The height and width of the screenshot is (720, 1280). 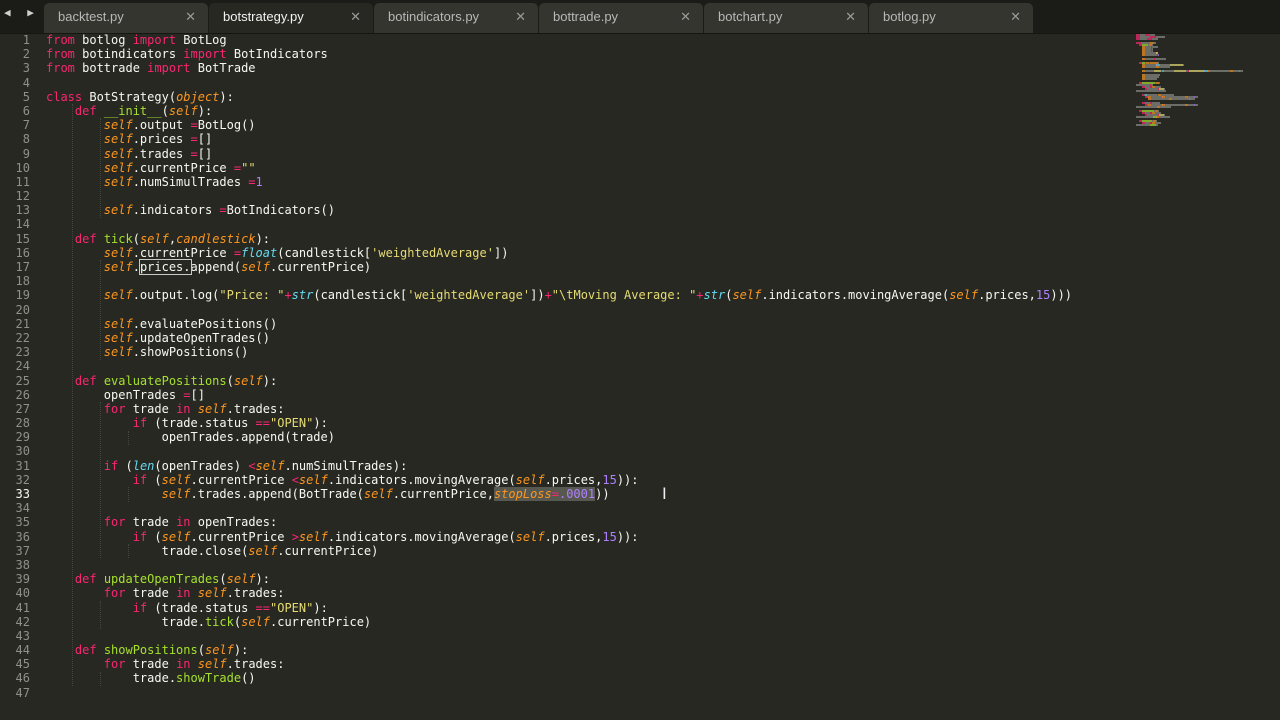 I want to click on code-line: def evaluatePositions(self):, so click(x=559, y=381).